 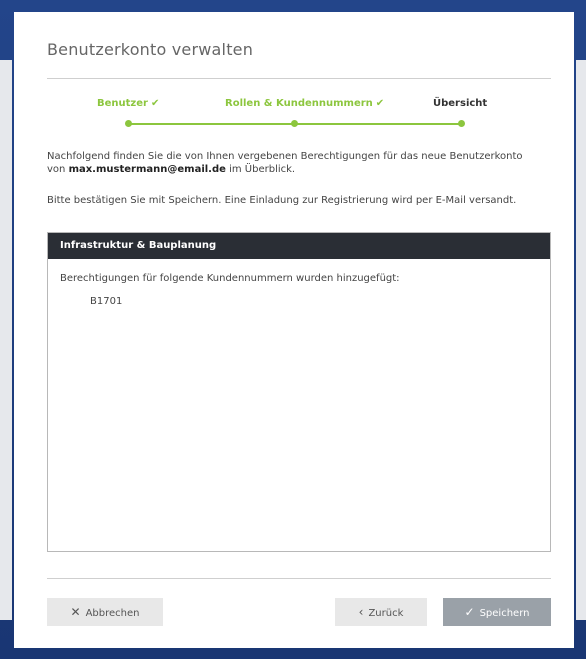 I want to click on footer-divider, so click(x=299, y=578).